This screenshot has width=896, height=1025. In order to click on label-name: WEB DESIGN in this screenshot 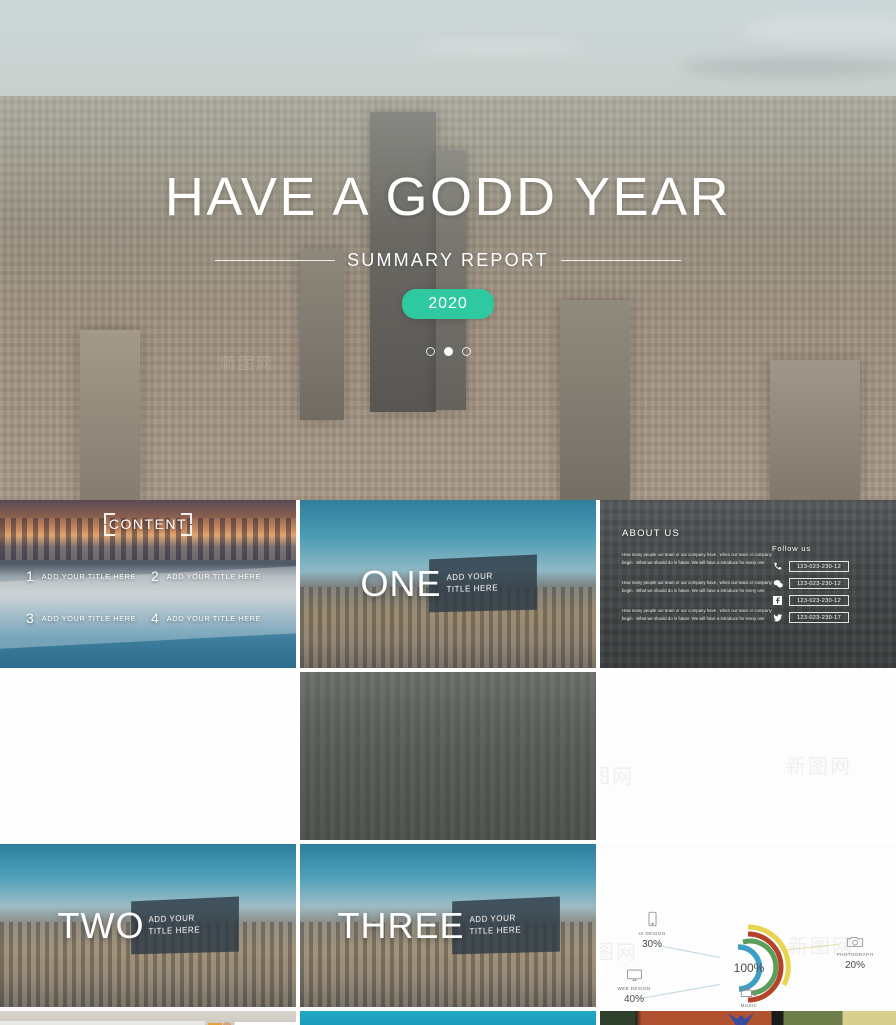, I will do `click(634, 988)`.